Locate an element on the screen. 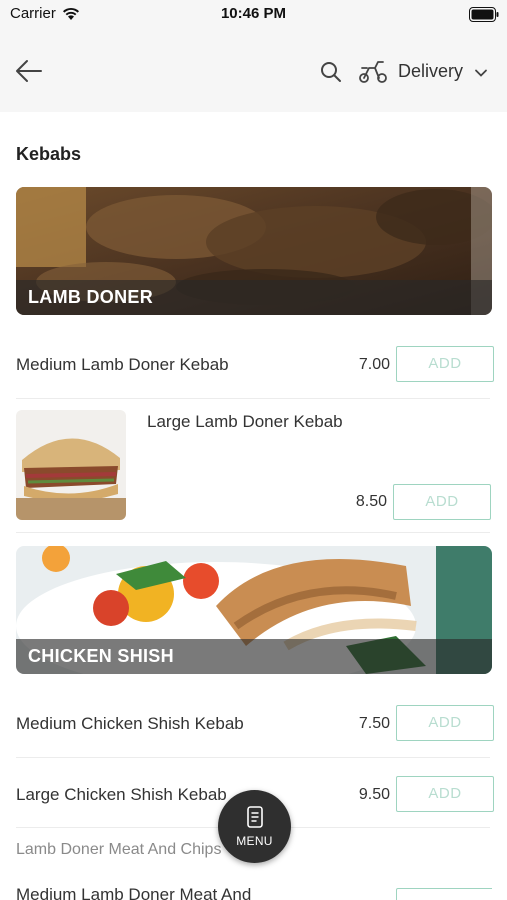  scooter-icon is located at coordinates (373, 71).